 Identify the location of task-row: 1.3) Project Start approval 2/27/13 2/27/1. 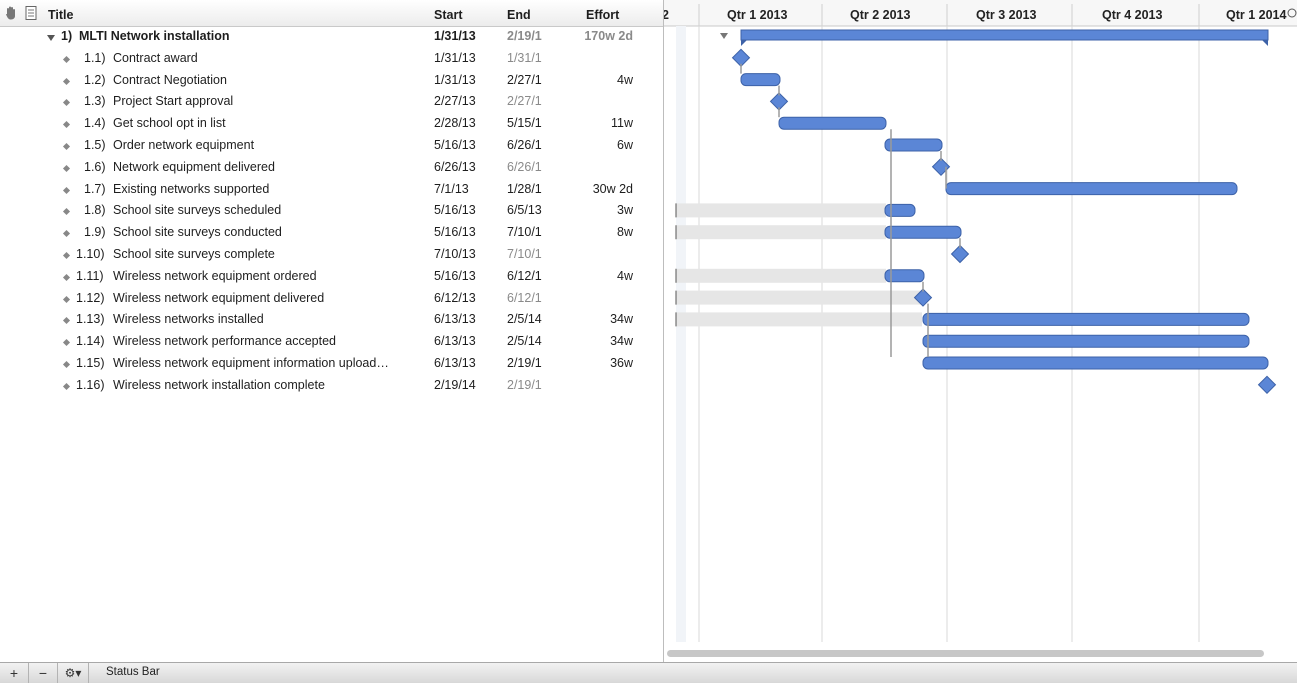
(331, 102).